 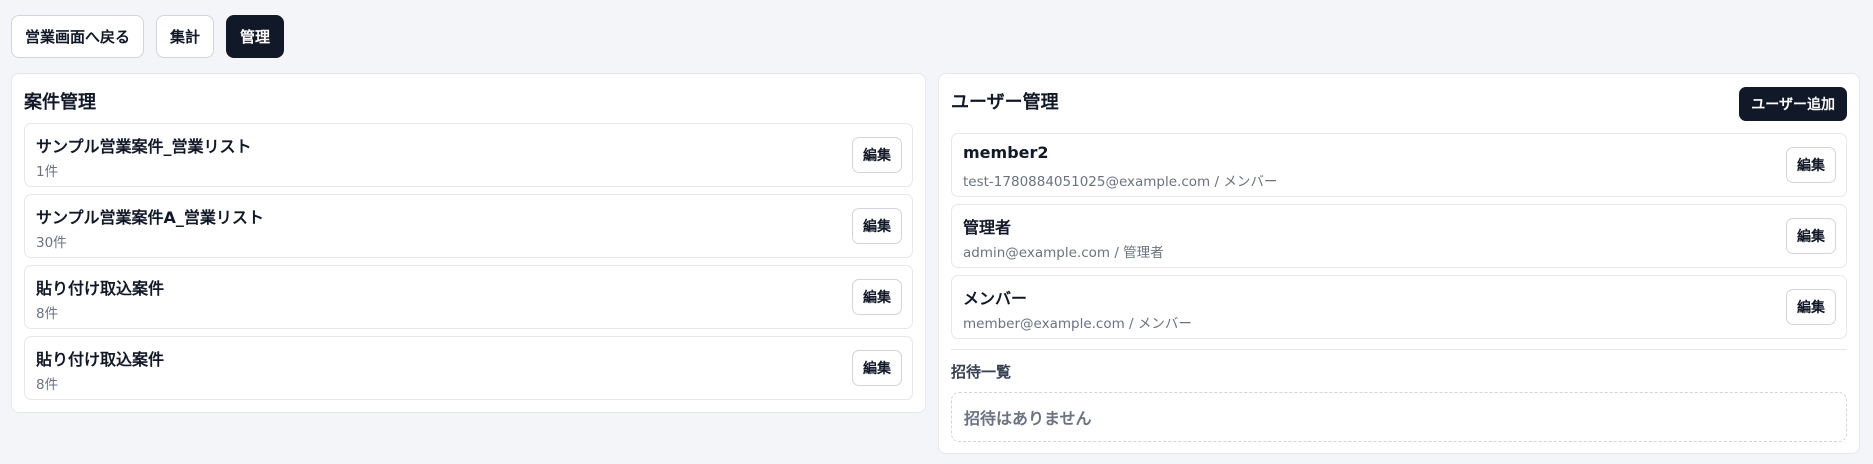 I want to click on admin-button: 管理, so click(x=255, y=36).